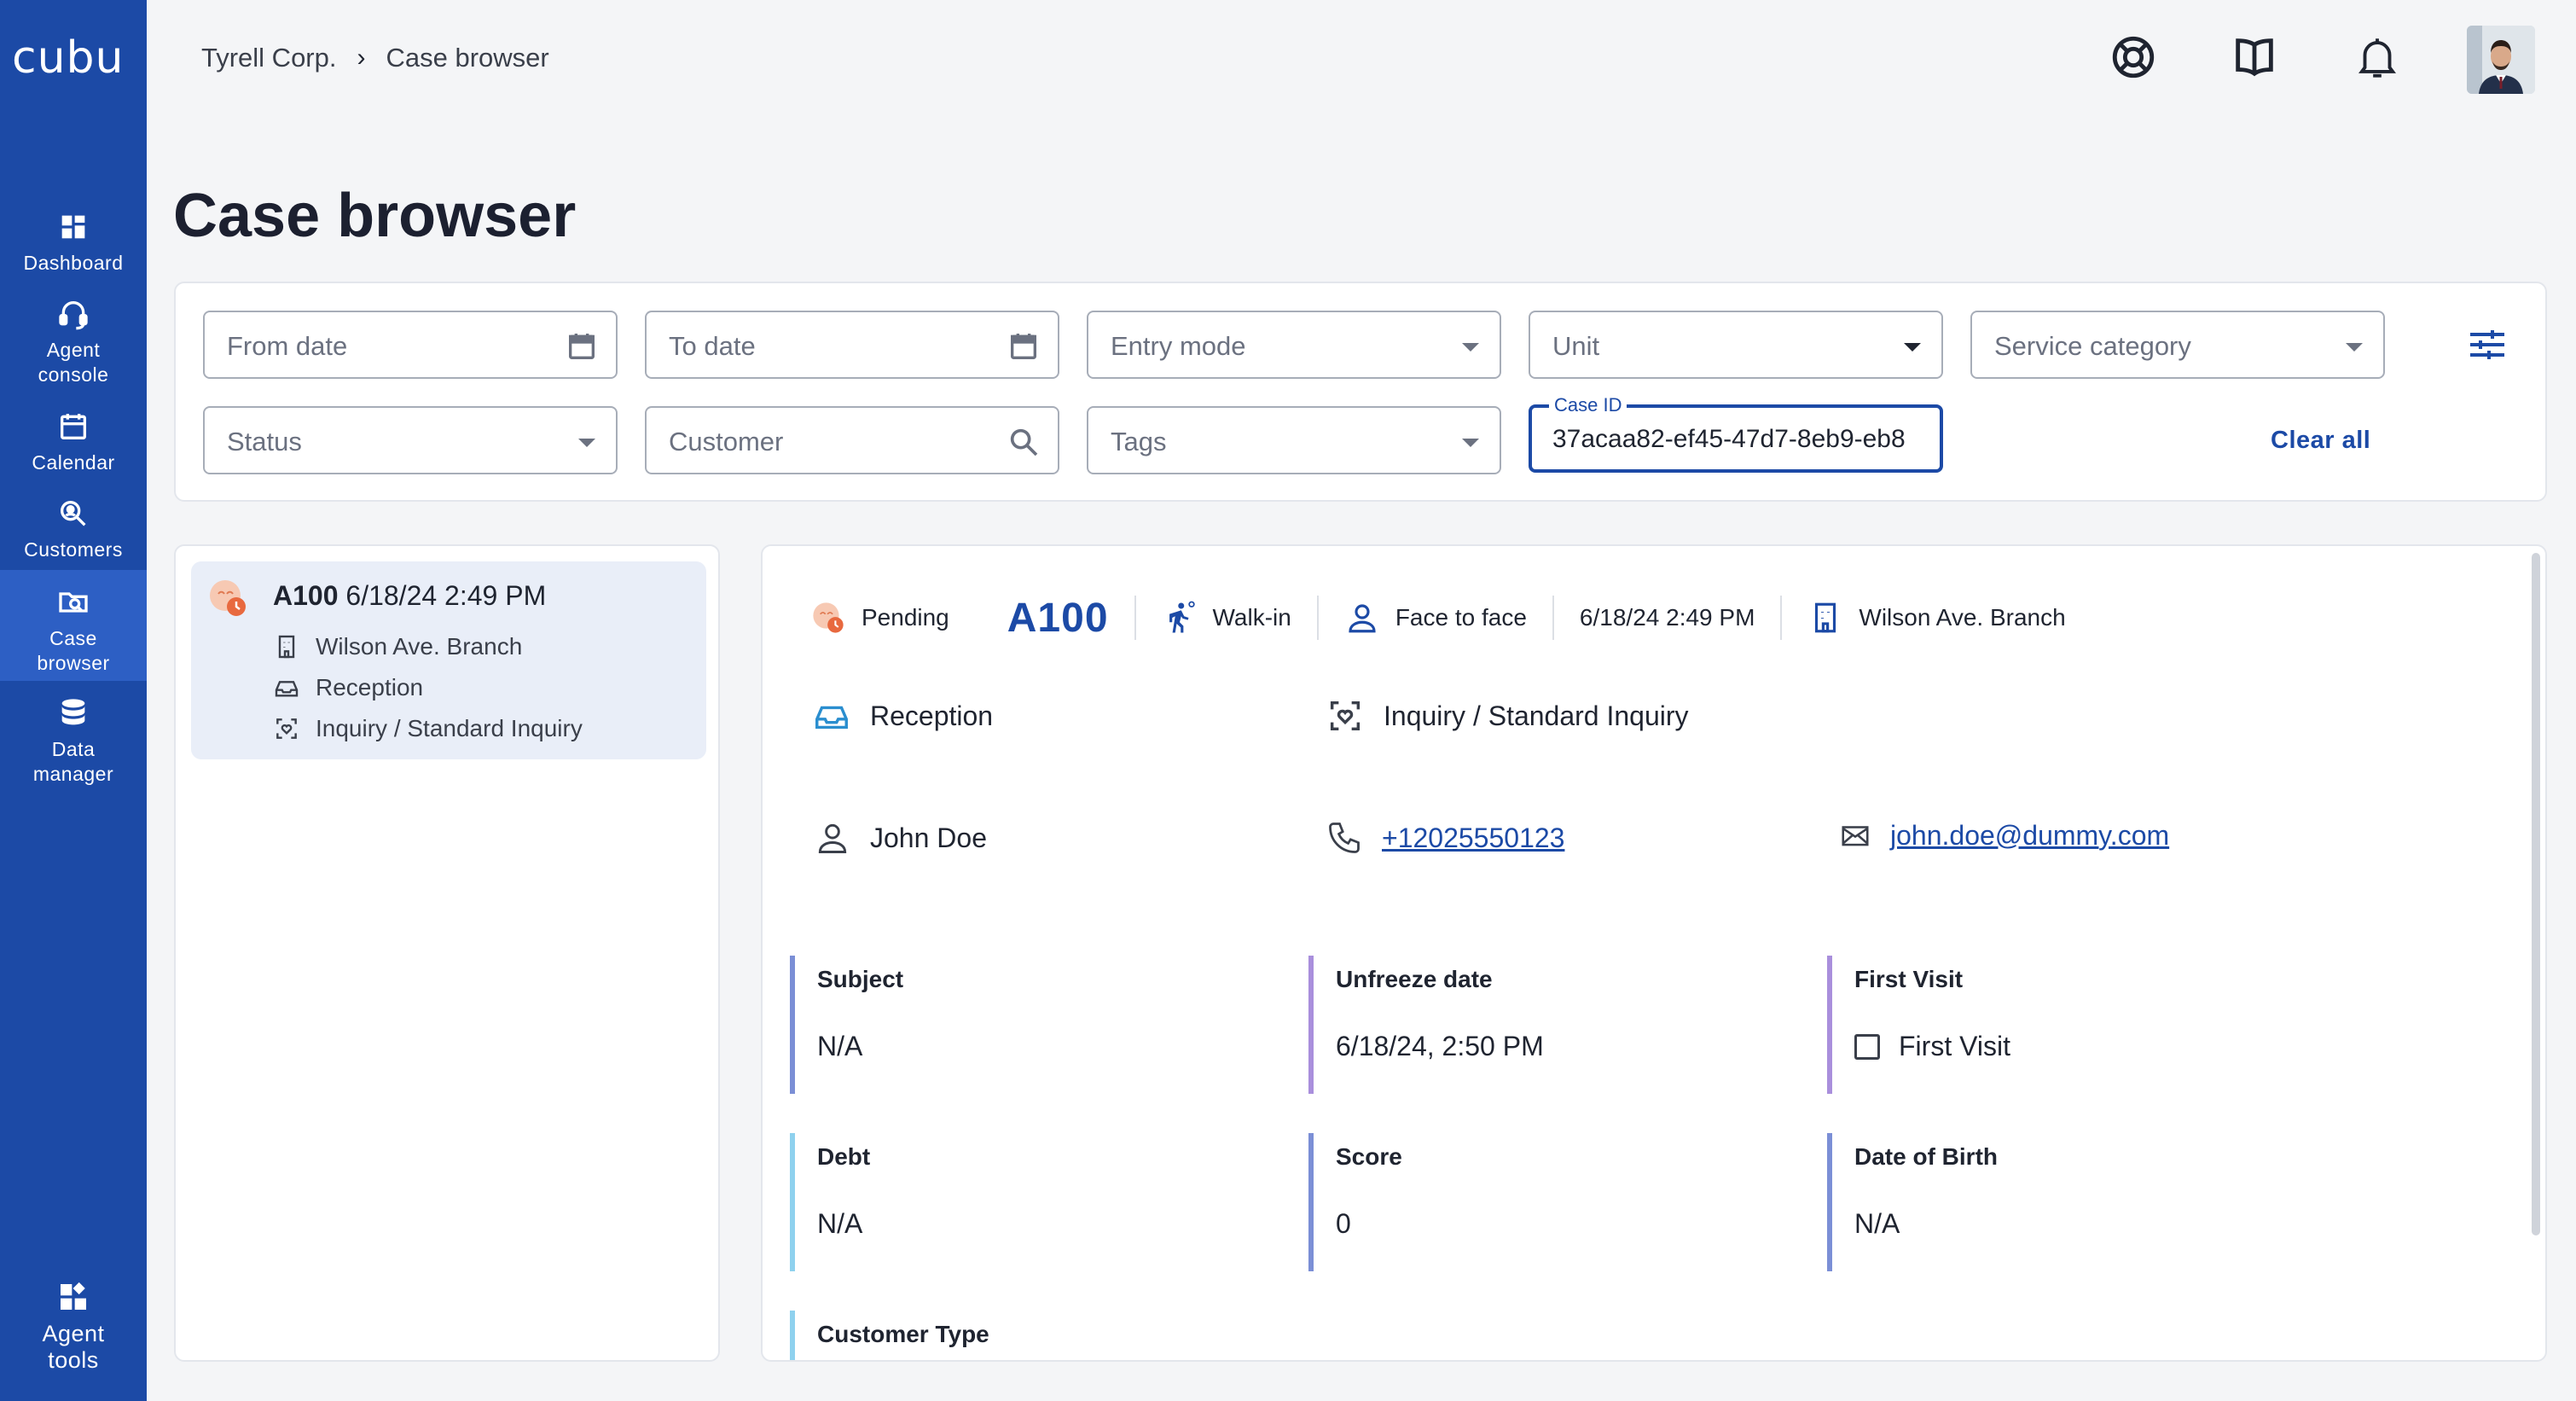 This screenshot has height=1401, width=2576. I want to click on sidebar-item-calendar: Calendar, so click(73, 444).